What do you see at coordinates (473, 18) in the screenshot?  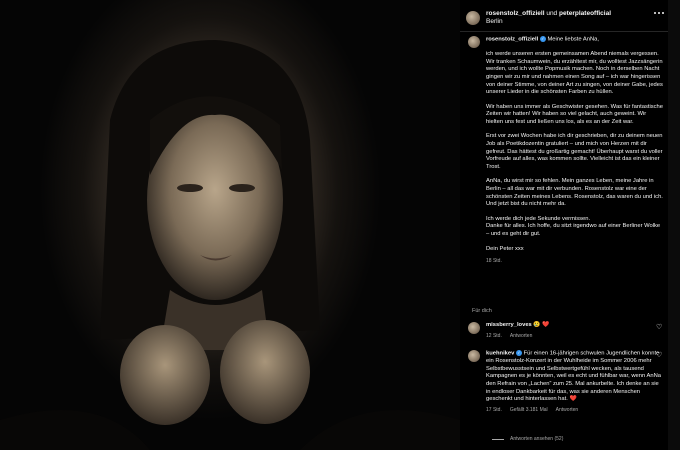 I see `avatar` at bounding box center [473, 18].